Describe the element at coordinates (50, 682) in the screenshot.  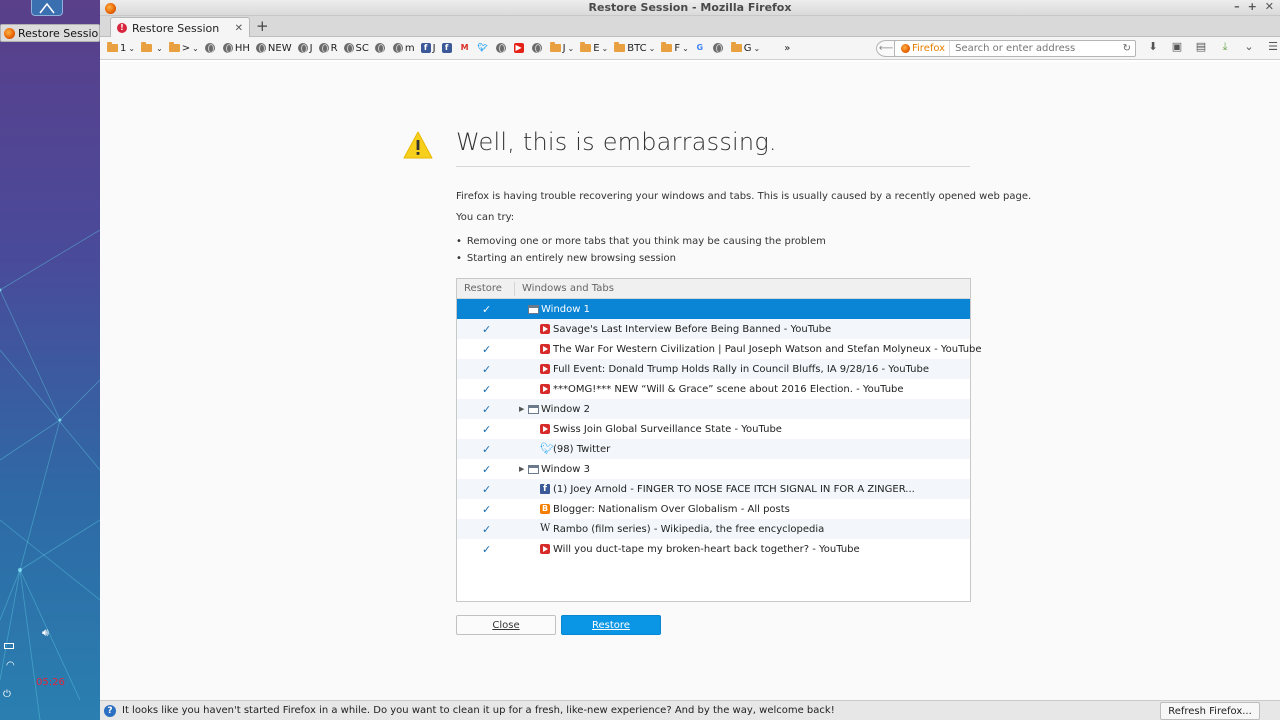
I see `clock: 05:26` at that location.